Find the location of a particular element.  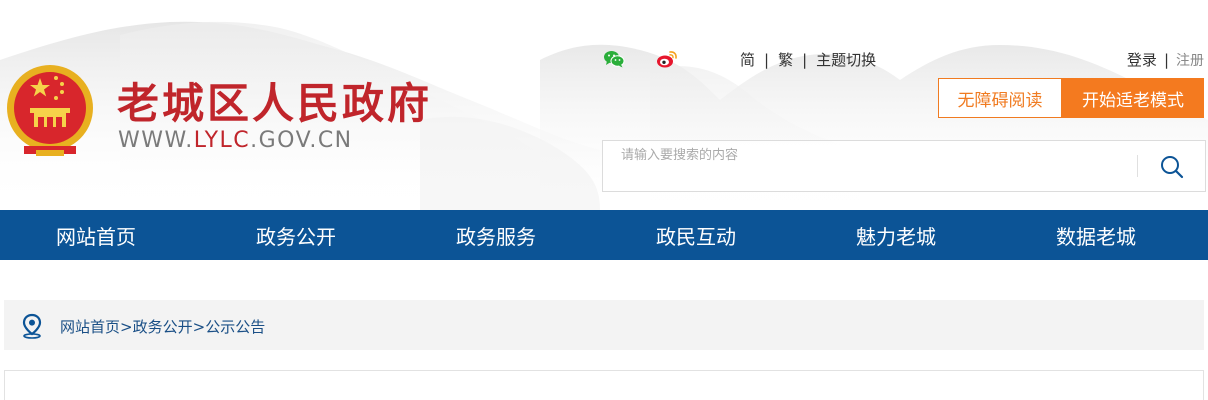

national-emblem-icon is located at coordinates (50, 110).